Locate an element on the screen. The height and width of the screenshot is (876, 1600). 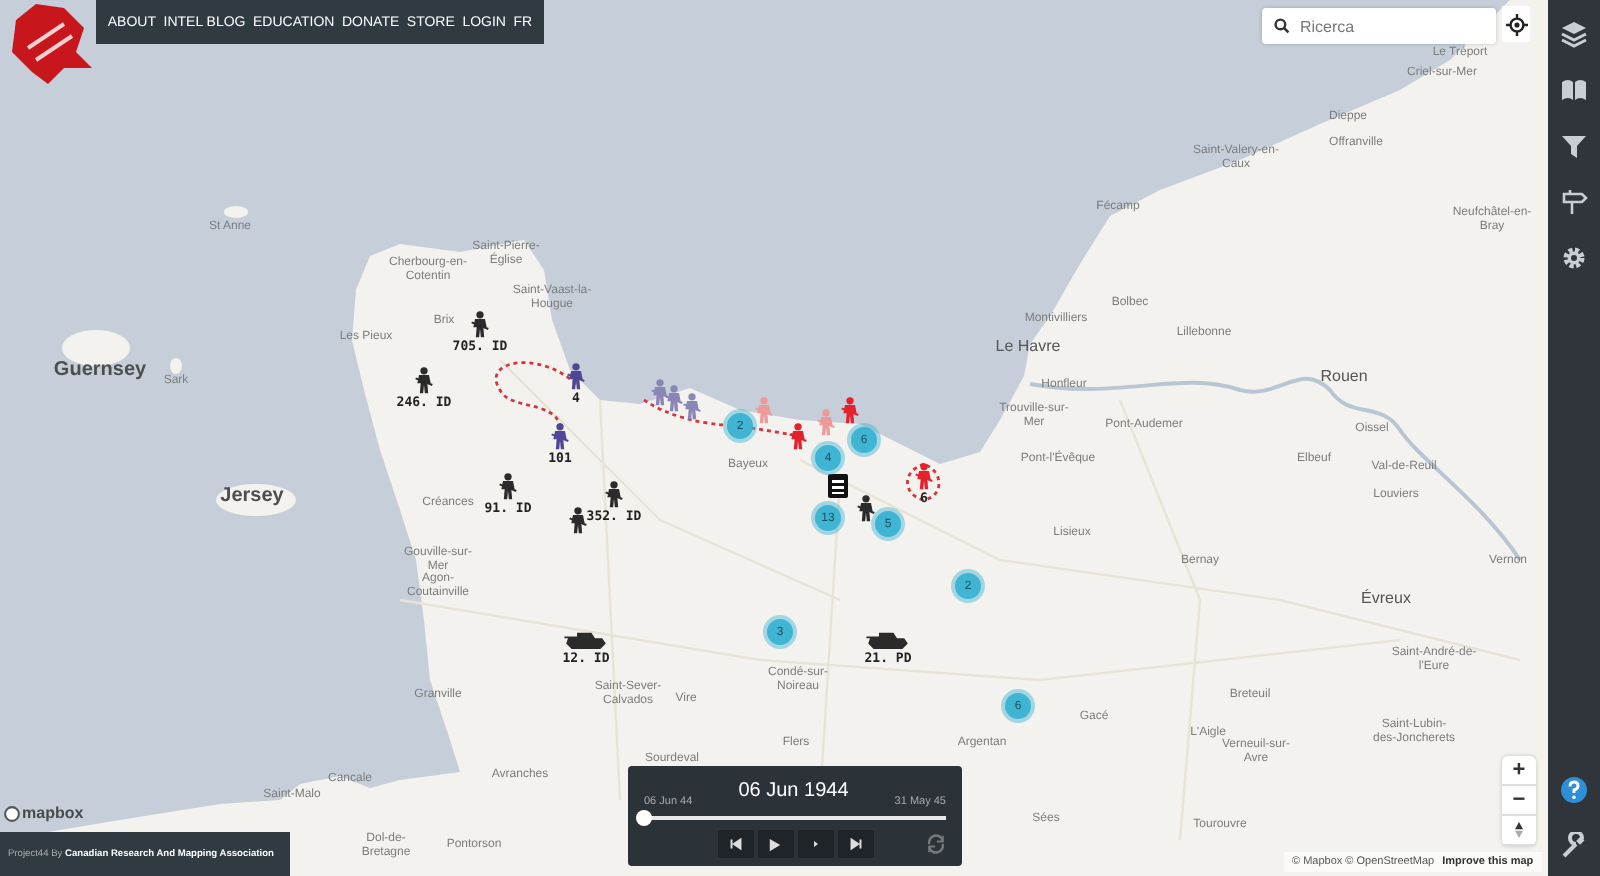
signpost-icon is located at coordinates (1574, 202).